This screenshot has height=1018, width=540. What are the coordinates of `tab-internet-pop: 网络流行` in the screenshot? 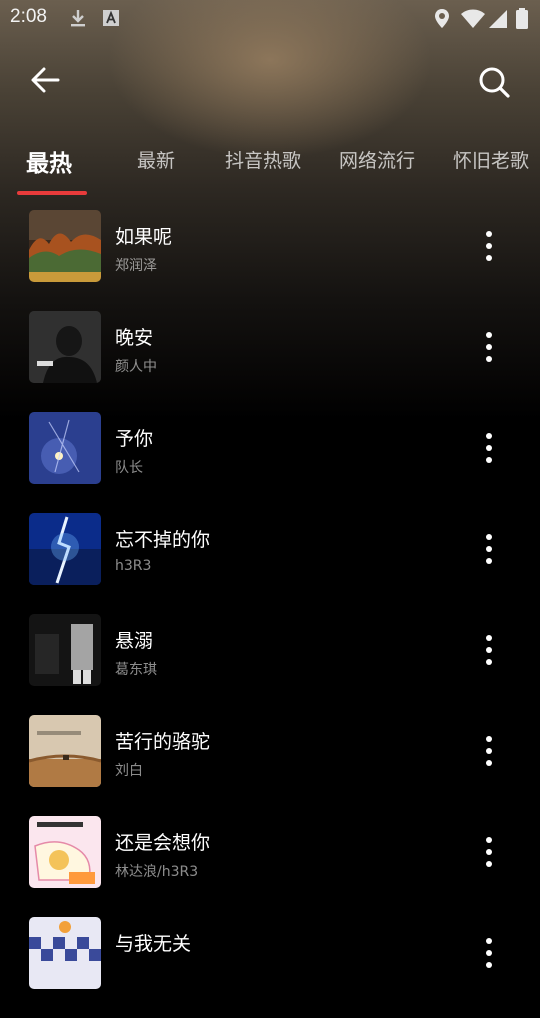 It's located at (377, 159).